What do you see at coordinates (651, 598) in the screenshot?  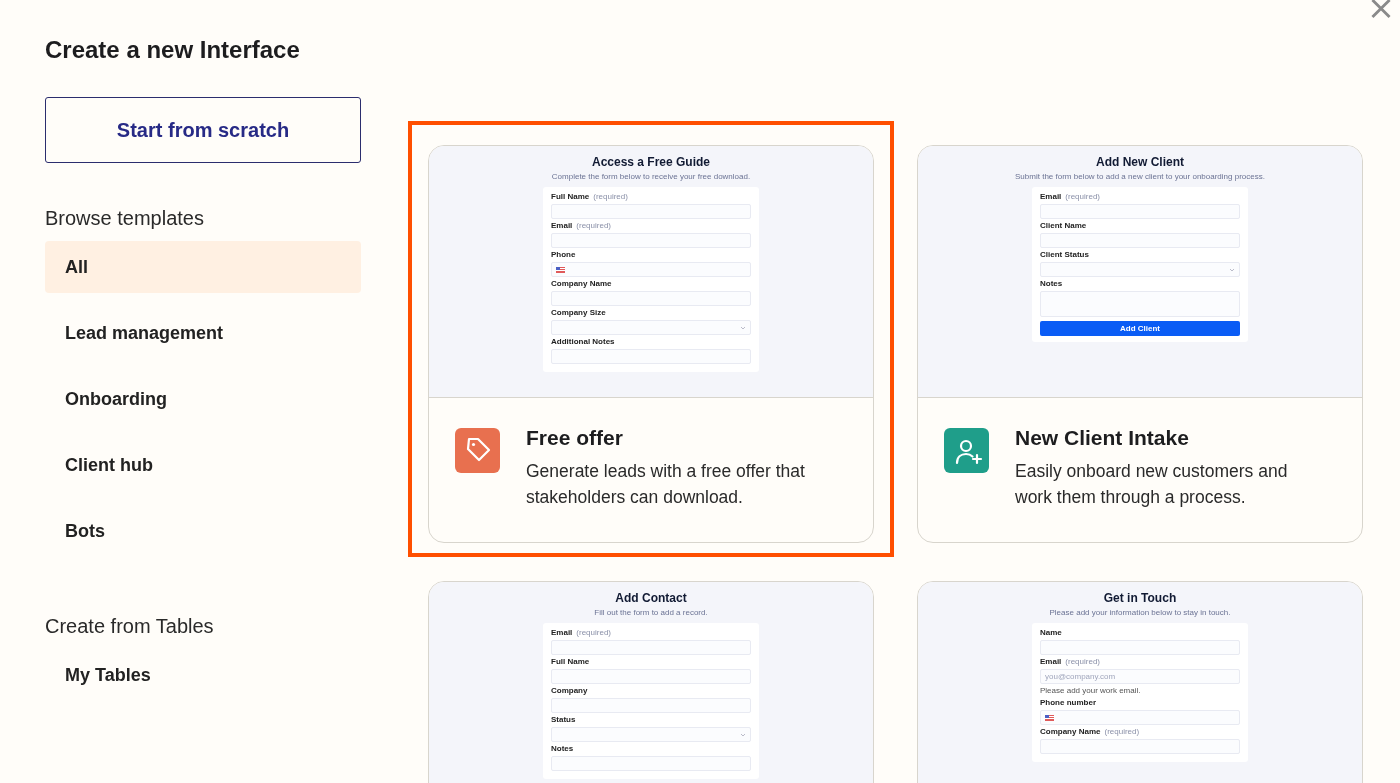 I see `preview-title: Add Contact` at bounding box center [651, 598].